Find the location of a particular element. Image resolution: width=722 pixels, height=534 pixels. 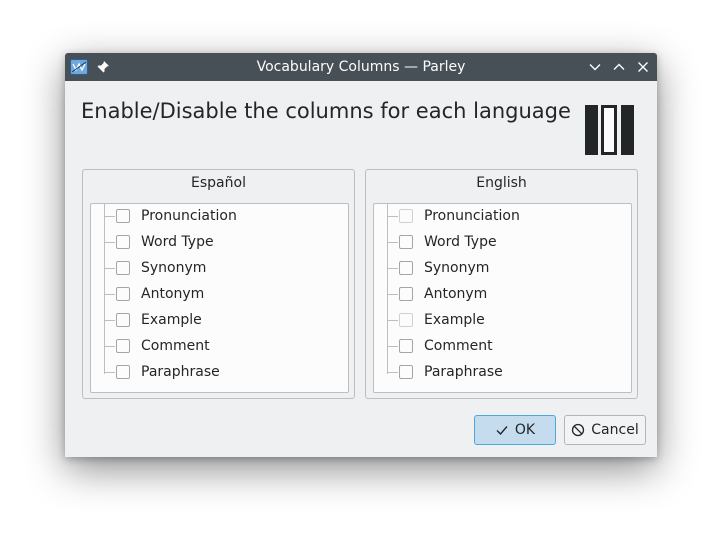

ok-button-label: OK is located at coordinates (525, 430).